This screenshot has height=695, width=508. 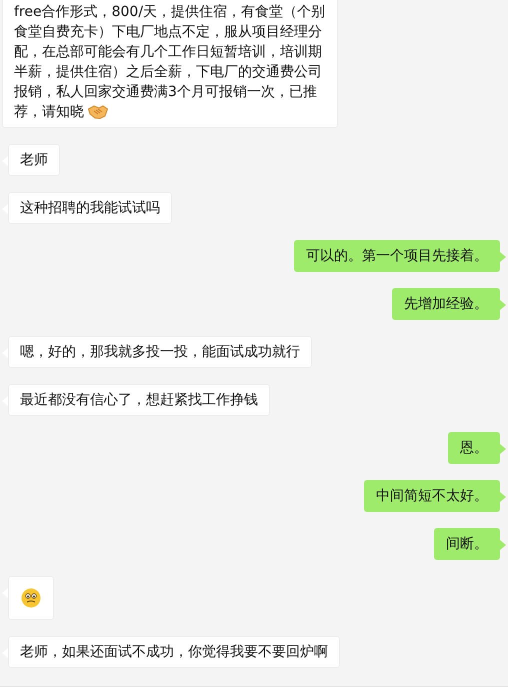 I want to click on message-bubble: free合作形式，800/天，提供住宿，有食堂（个别食堂自费充卡）下电厂地点不定，服从项目经理分配，在总部可能会有几个工作日短暂培训，培训期半薪，提供住宿）之后全薪，下电厂的交通费公司报销，私人回家交通费满3个月可报销一次，已推荐，请知晓, so click(x=170, y=64).